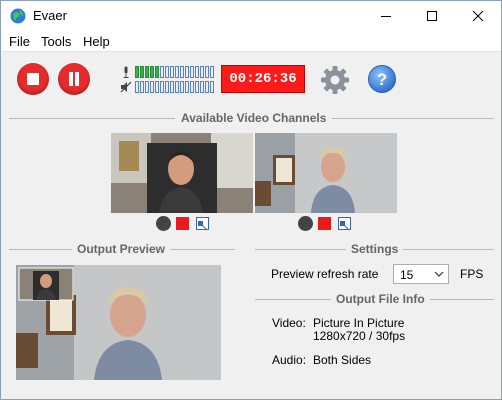  What do you see at coordinates (289, 323) in the screenshot?
I see `video-info-label: Video:` at bounding box center [289, 323].